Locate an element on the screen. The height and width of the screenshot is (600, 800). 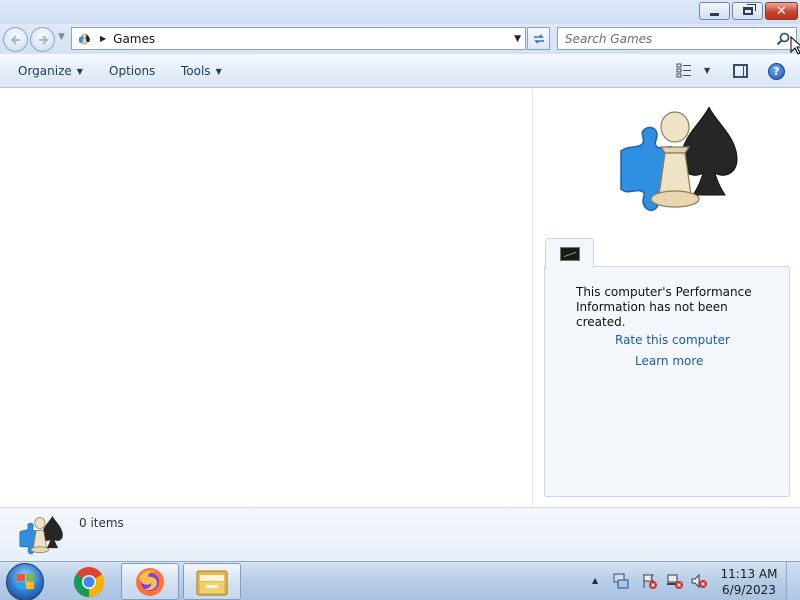
minimize-button is located at coordinates (714, 11).